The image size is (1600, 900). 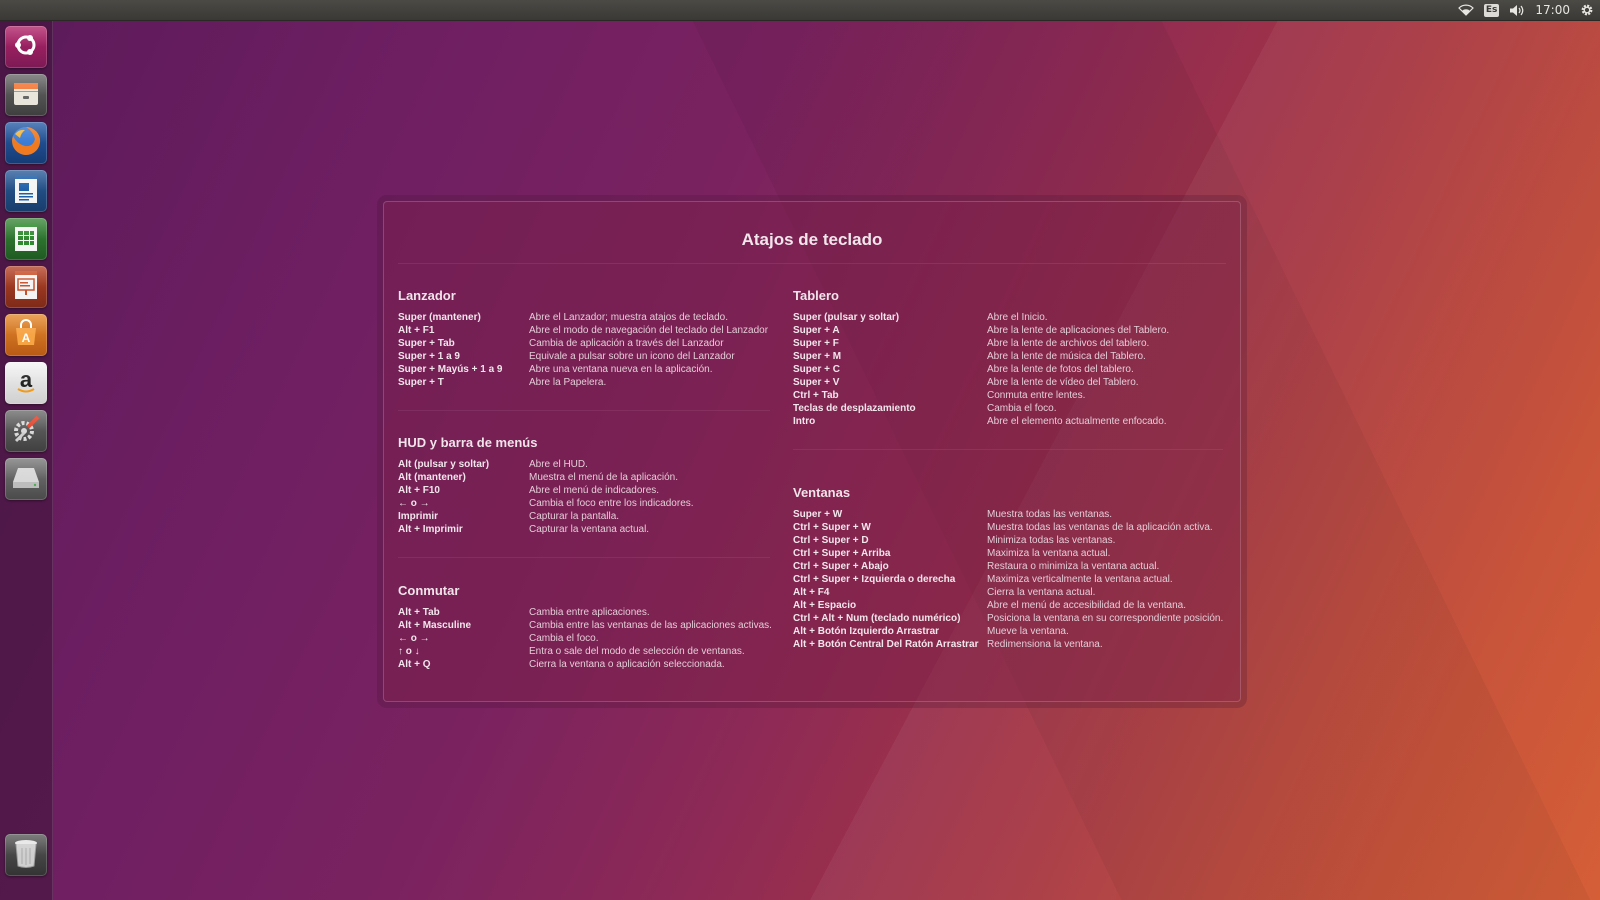 I want to click on launcher-item-amazon: a, so click(x=26, y=383).